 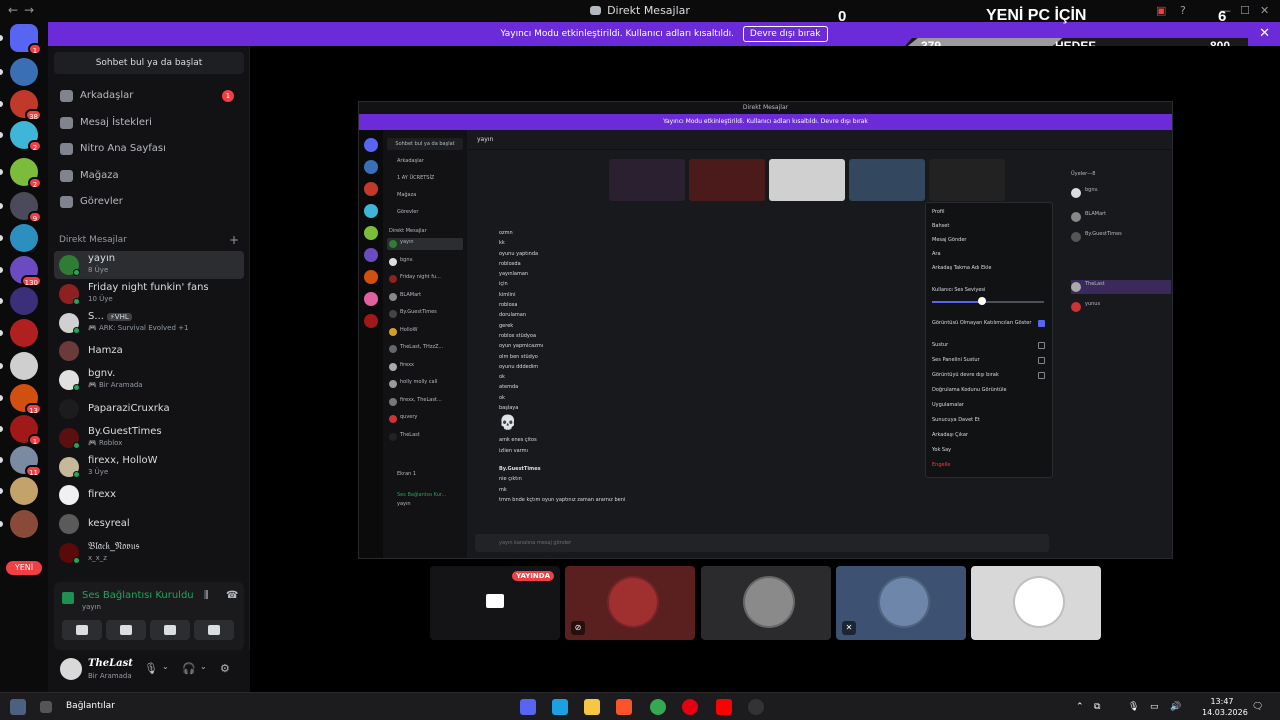 What do you see at coordinates (1041, 323) in the screenshot?
I see `screen-checkbox` at bounding box center [1041, 323].